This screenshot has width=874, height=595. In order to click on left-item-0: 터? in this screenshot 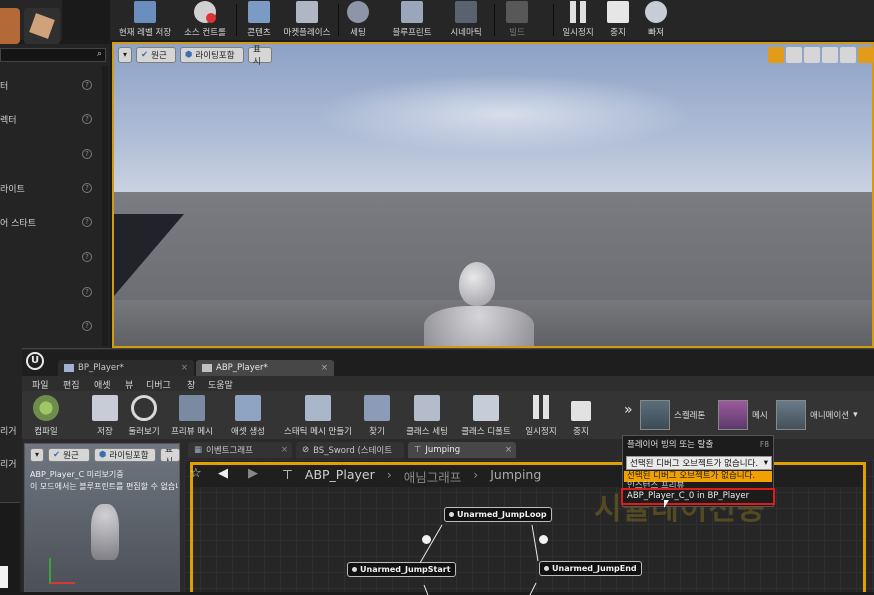, I will do `click(50, 85)`.